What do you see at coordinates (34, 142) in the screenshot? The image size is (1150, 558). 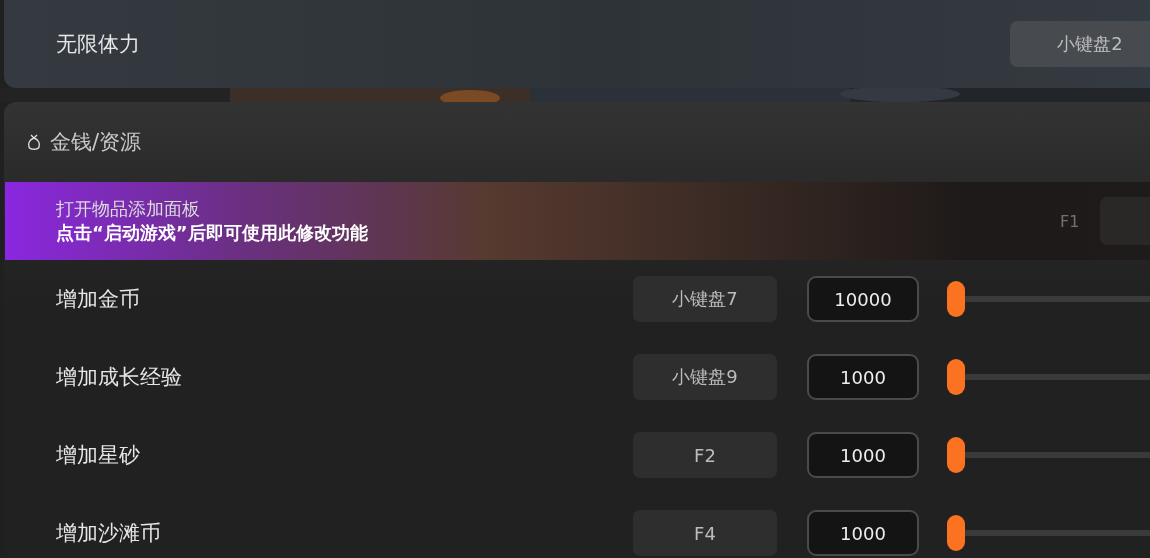 I see `money-bag-icon` at bounding box center [34, 142].